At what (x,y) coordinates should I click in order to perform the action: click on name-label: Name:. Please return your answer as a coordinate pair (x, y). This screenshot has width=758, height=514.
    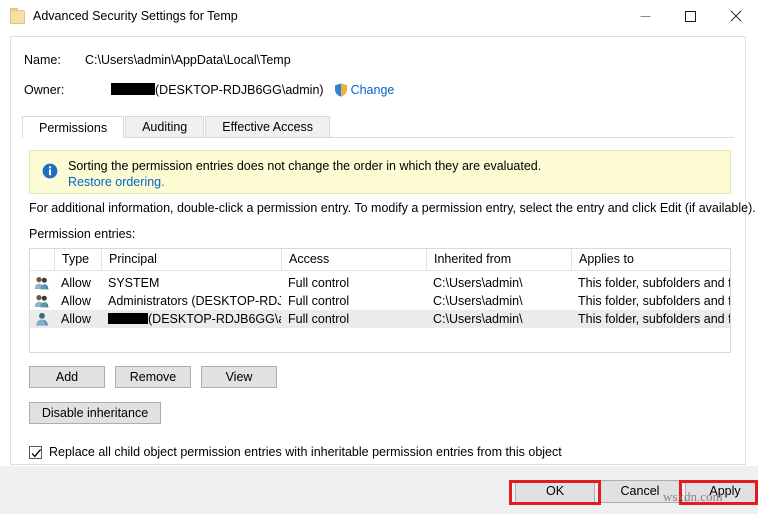
    Looking at the image, I should click on (42, 60).